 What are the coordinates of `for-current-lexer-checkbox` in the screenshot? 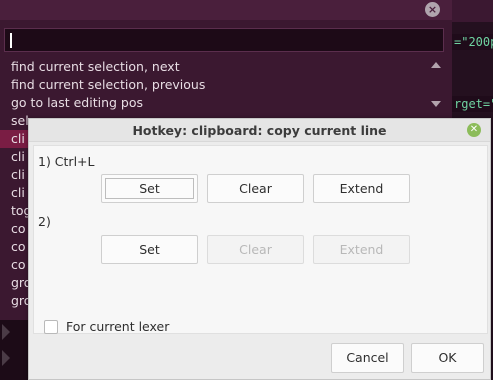 It's located at (51, 327).